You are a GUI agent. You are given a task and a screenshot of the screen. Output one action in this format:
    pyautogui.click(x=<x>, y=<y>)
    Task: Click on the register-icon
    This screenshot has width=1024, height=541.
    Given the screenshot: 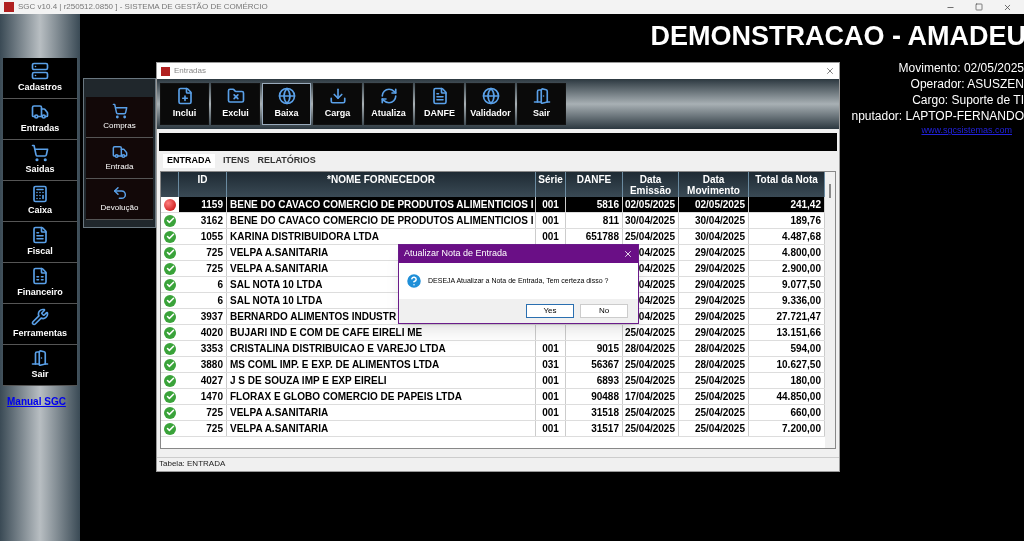 What is the action you would take?
    pyautogui.click(x=40, y=193)
    